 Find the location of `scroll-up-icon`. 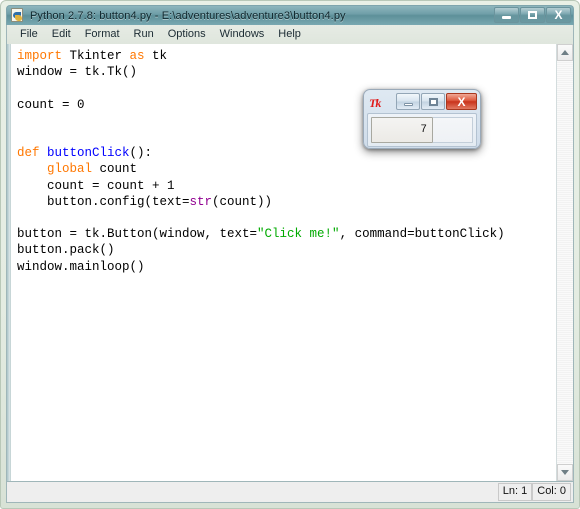

scroll-up-icon is located at coordinates (565, 52).